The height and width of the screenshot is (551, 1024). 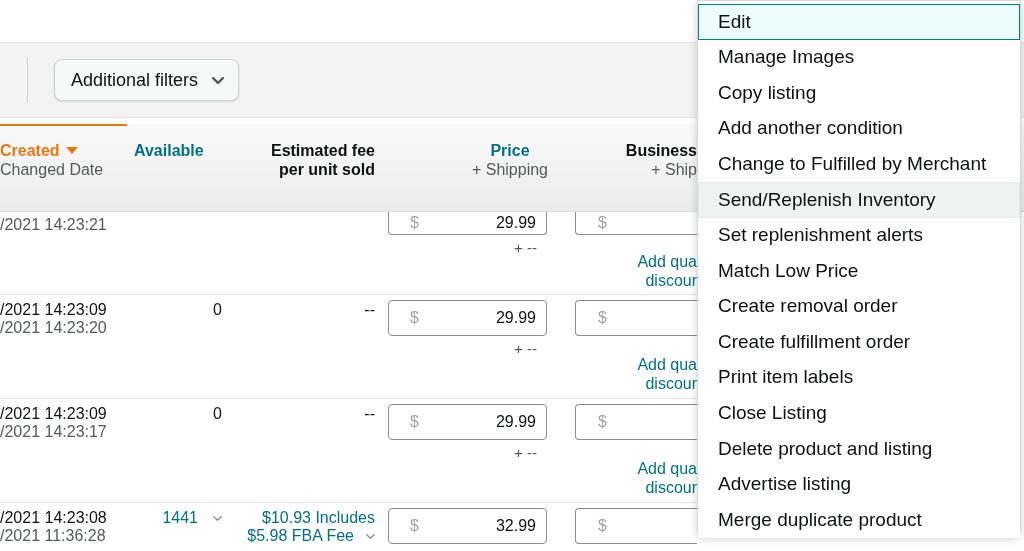 What do you see at coordinates (859, 128) in the screenshot?
I see `menu-item: Add another condition` at bounding box center [859, 128].